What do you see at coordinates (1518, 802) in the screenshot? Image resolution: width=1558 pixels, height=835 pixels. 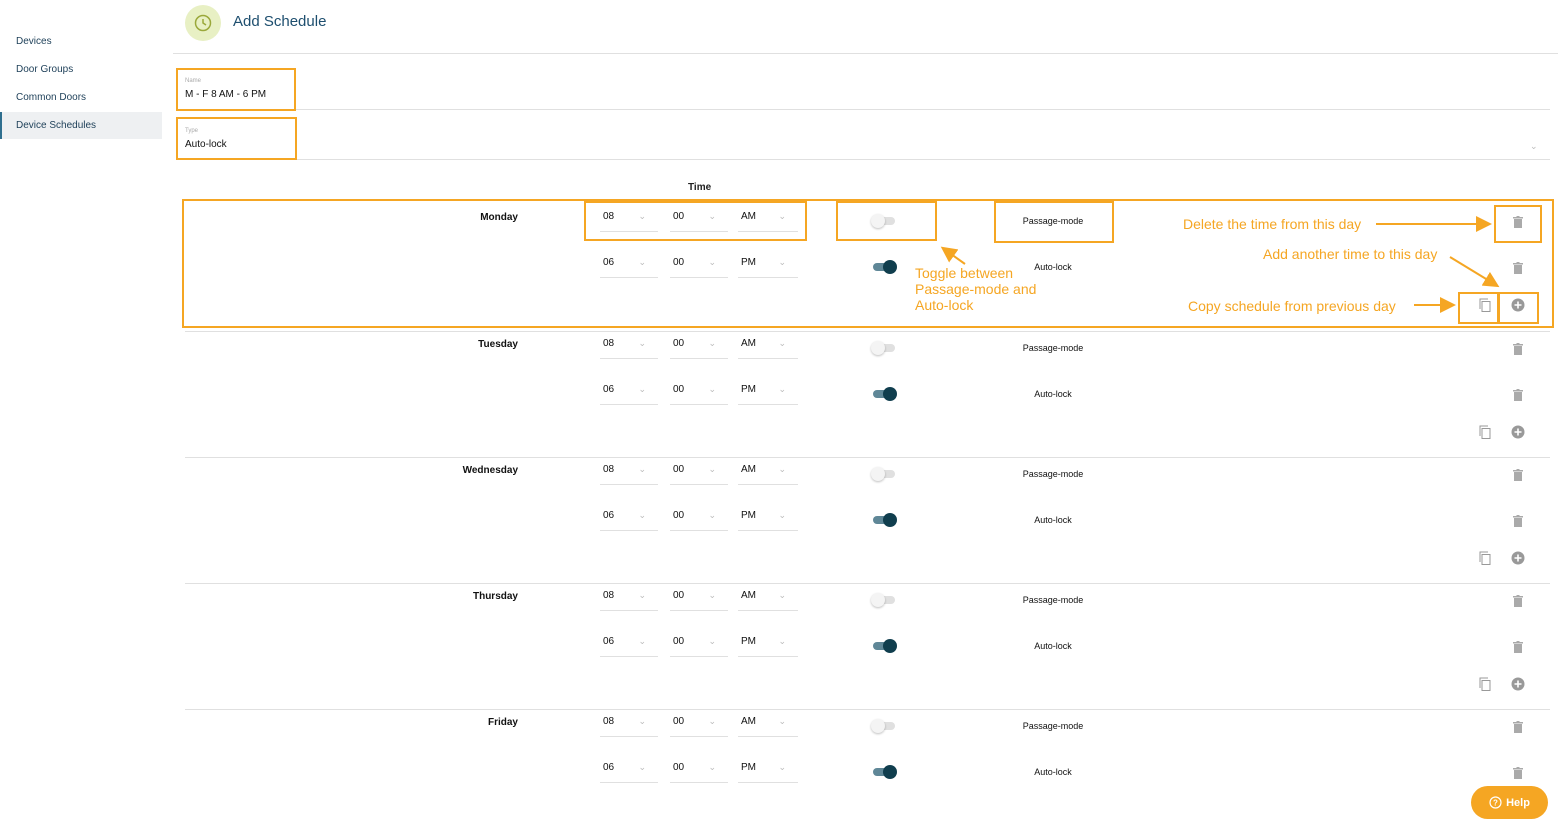 I see `help-label: Help` at bounding box center [1518, 802].